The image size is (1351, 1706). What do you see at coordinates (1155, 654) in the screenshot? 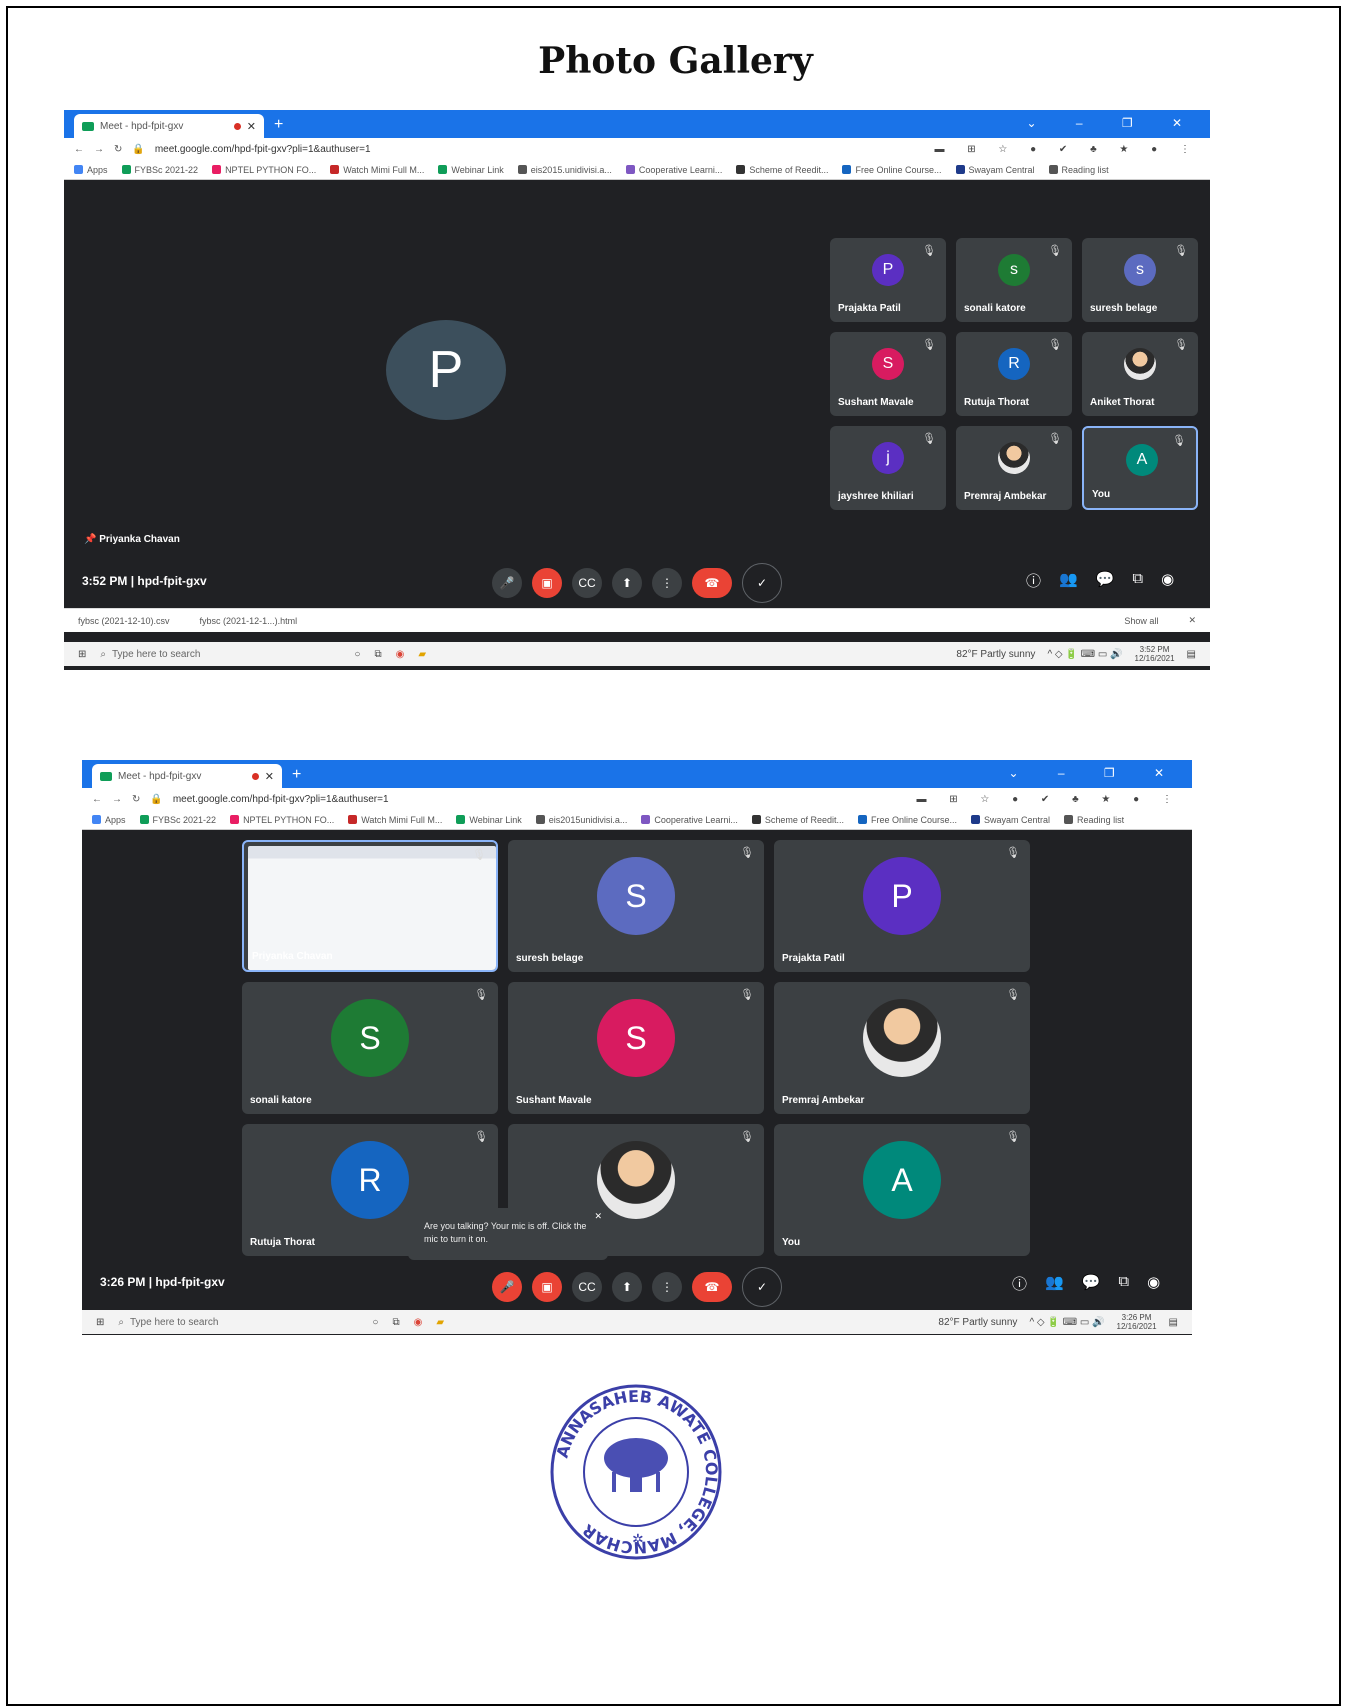
I see `clock: 3:52 PM 12/16/2021` at bounding box center [1155, 654].